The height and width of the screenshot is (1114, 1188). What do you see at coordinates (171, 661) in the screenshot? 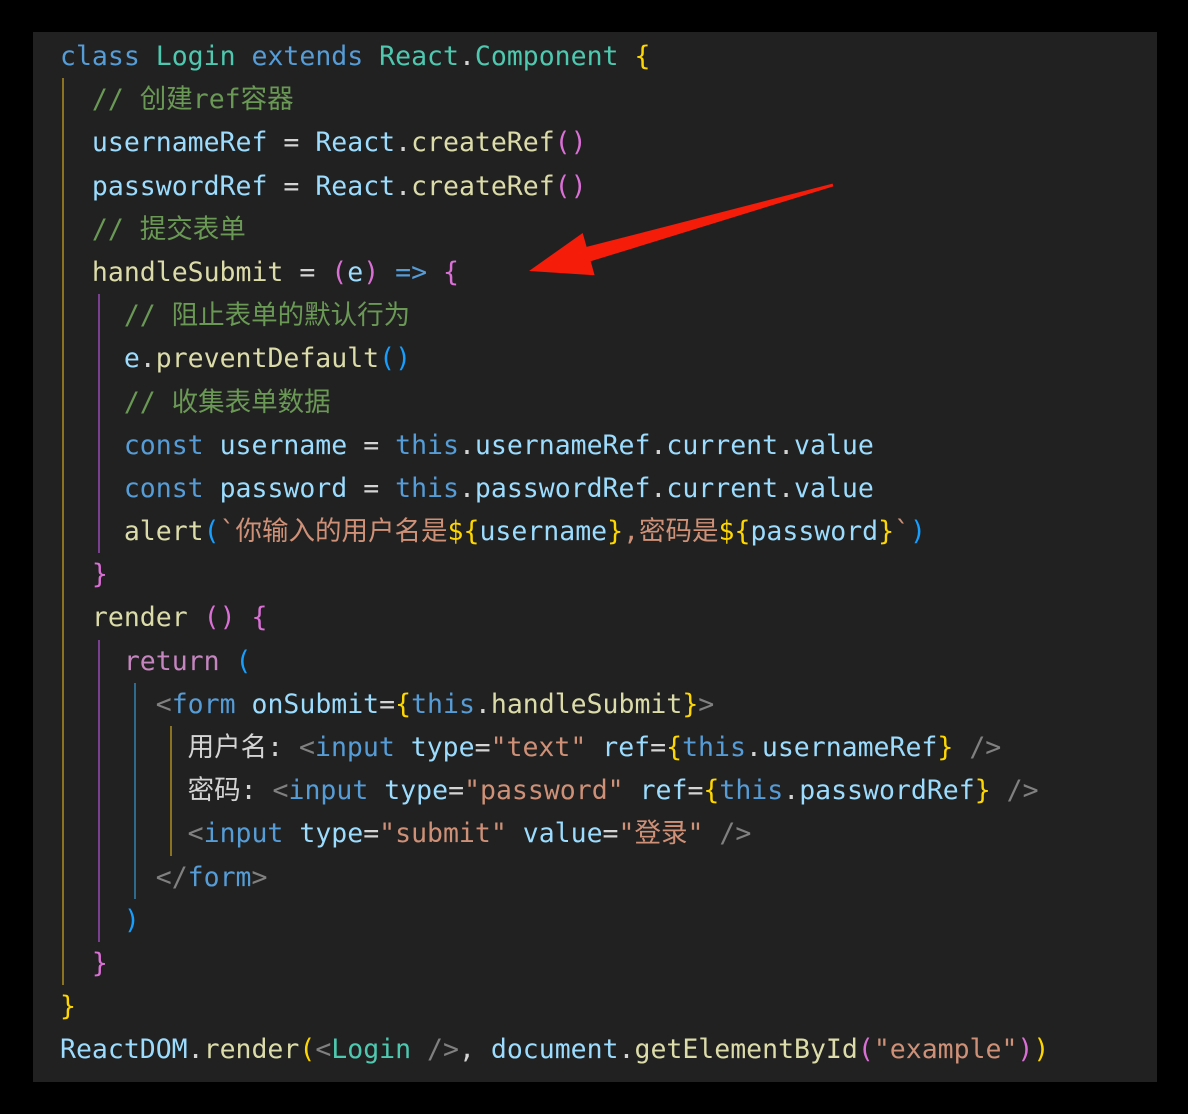
I see `code-token: return` at bounding box center [171, 661].